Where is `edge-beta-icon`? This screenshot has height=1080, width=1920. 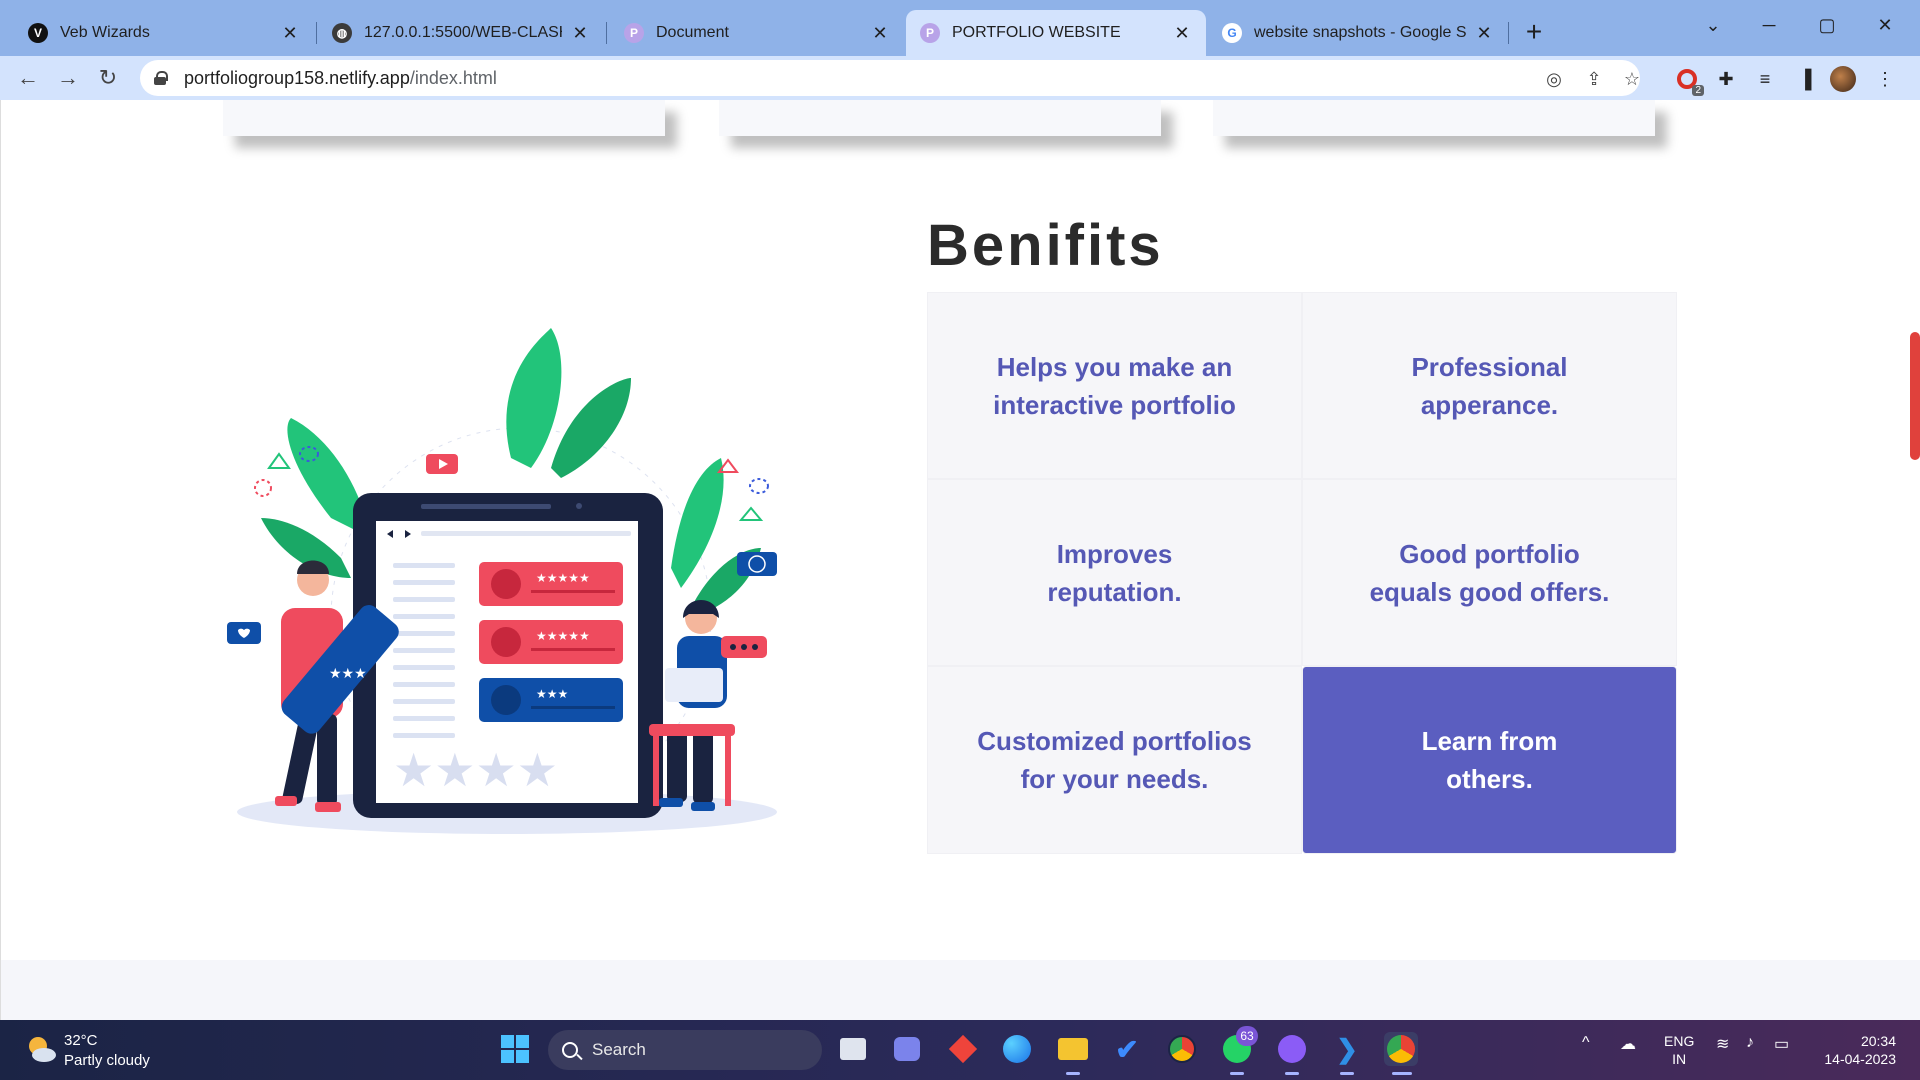 edge-beta-icon is located at coordinates (1017, 1049).